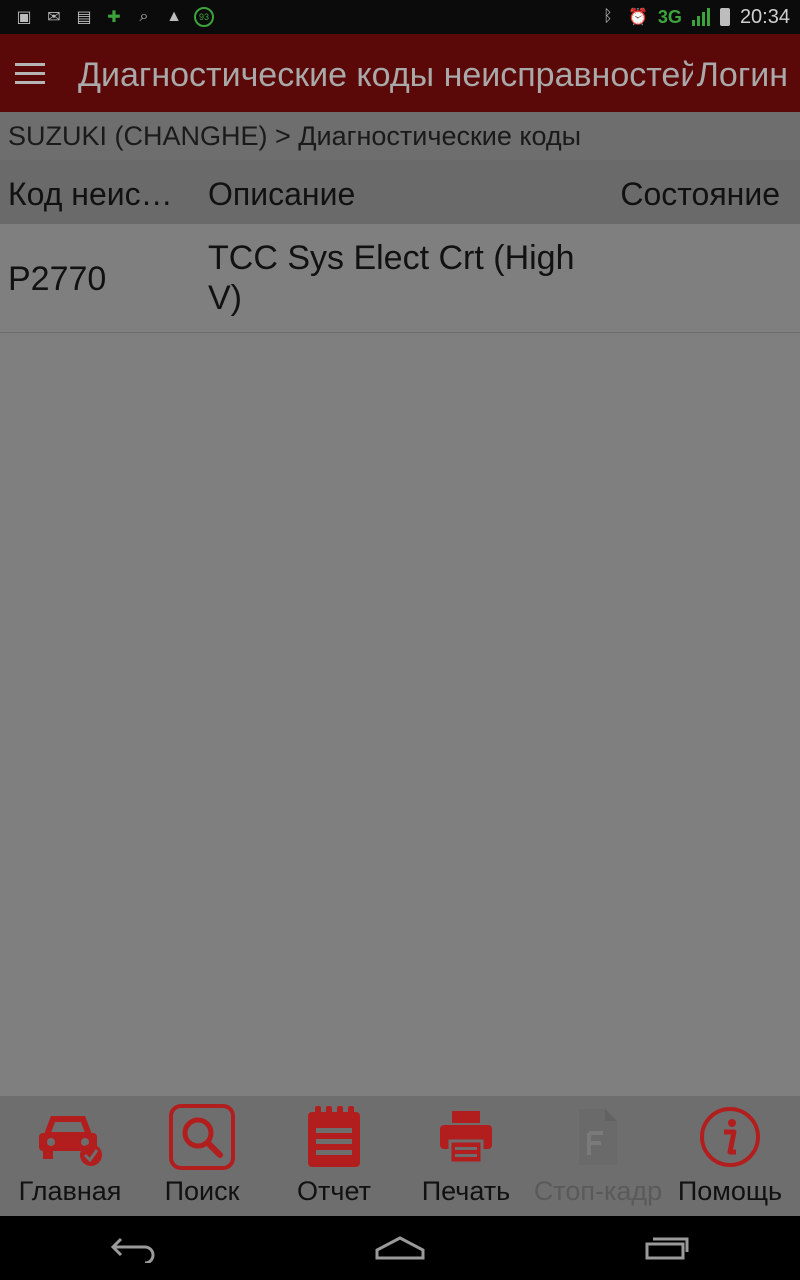 This screenshot has height=1280, width=800. I want to click on back-button, so click(133, 1248).